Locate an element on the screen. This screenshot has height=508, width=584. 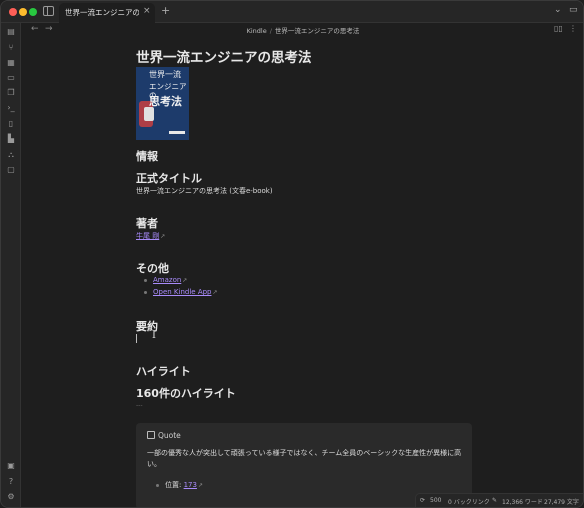
list-item: Amazon↗ is located at coordinates (165, 280).